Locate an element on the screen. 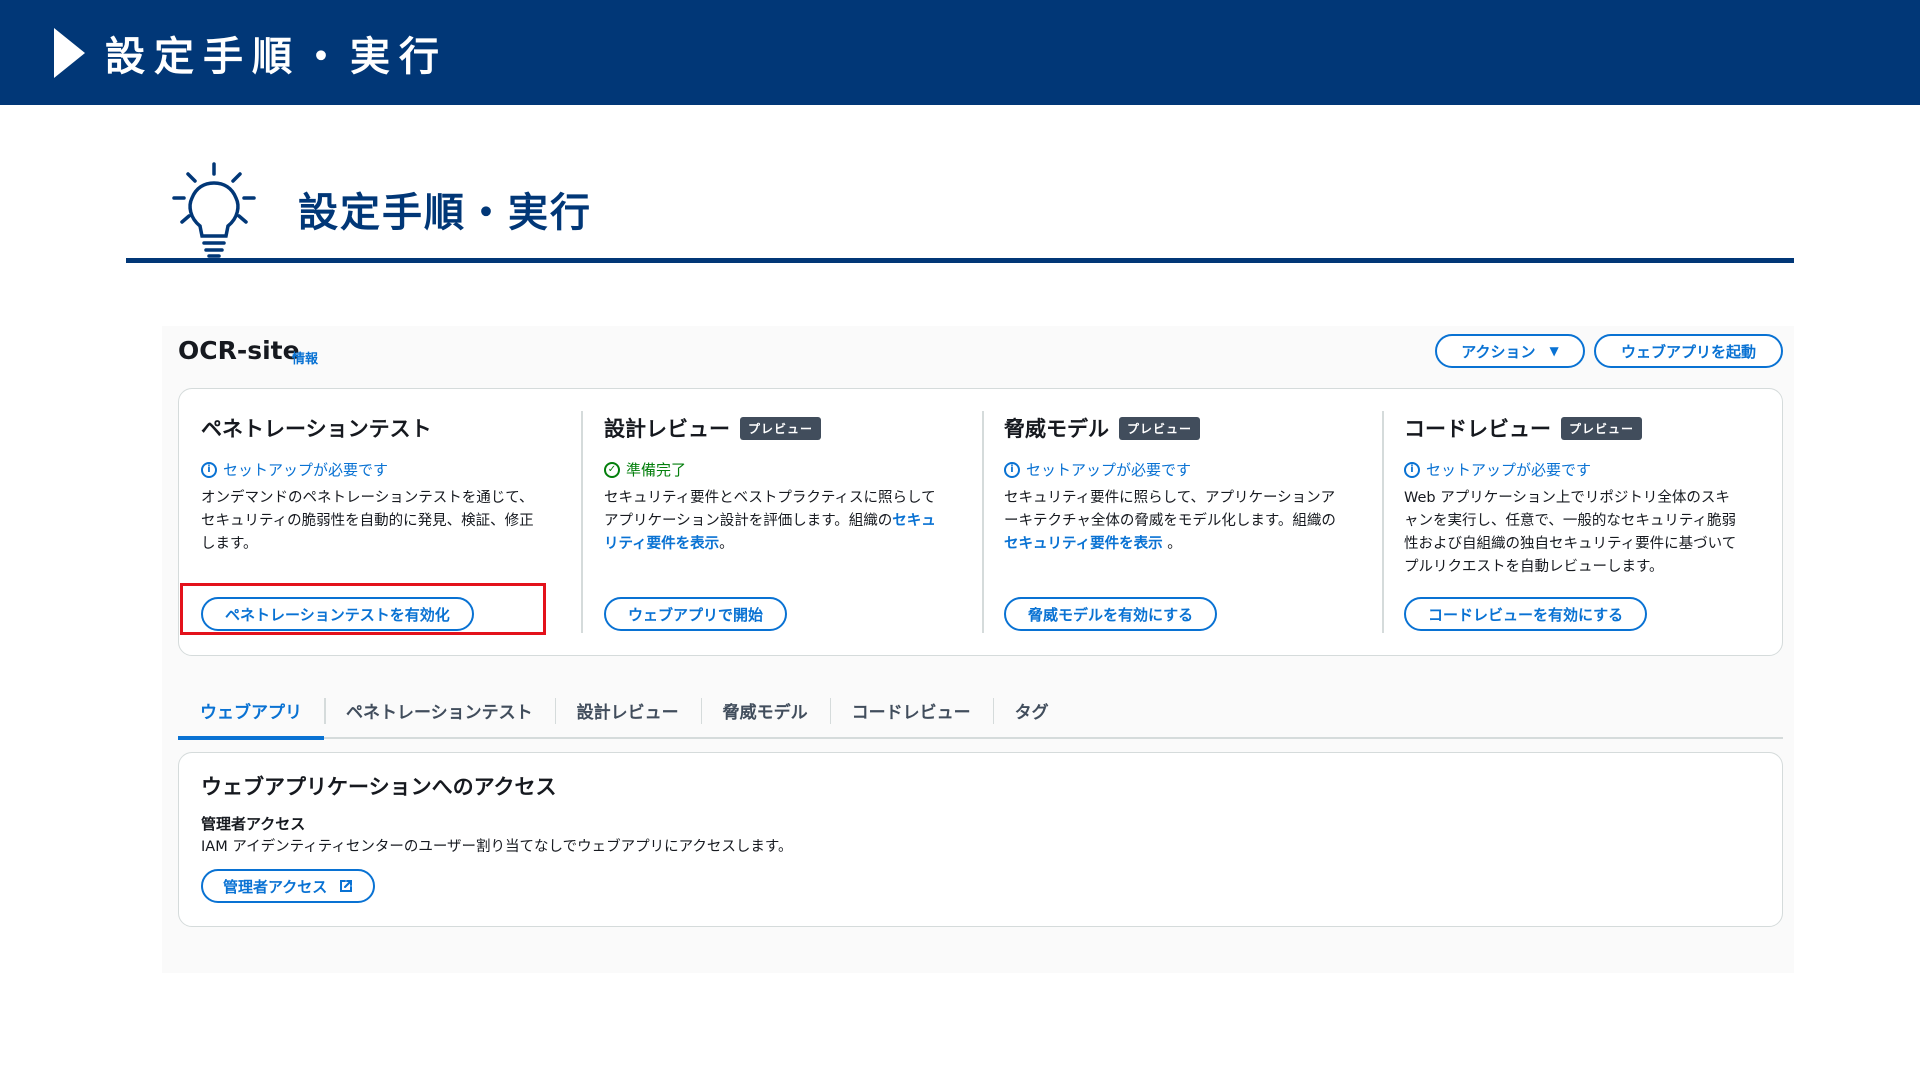 The height and width of the screenshot is (1080, 1920). play-arrow-icon is located at coordinates (69, 52).